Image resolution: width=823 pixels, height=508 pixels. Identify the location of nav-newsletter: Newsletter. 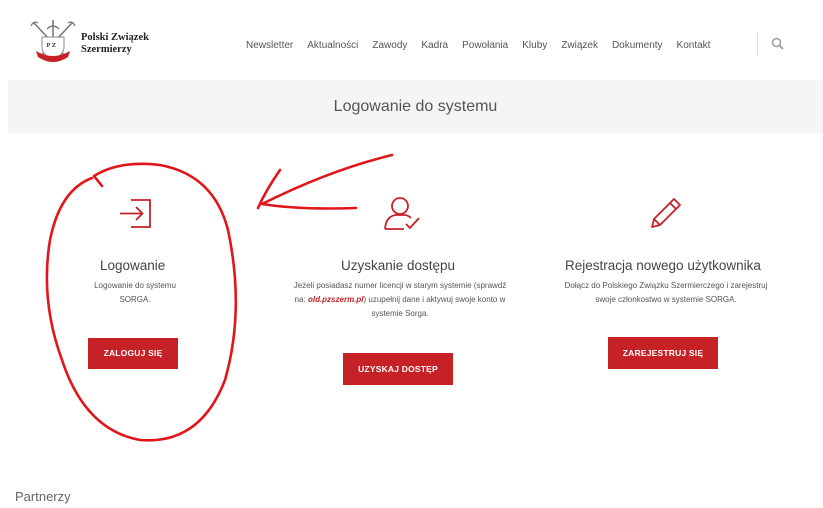
(269, 45).